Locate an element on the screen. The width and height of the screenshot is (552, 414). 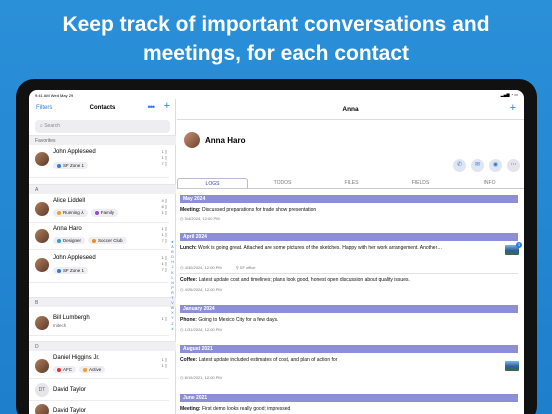
month-header: May 2024 is located at coordinates (349, 199).